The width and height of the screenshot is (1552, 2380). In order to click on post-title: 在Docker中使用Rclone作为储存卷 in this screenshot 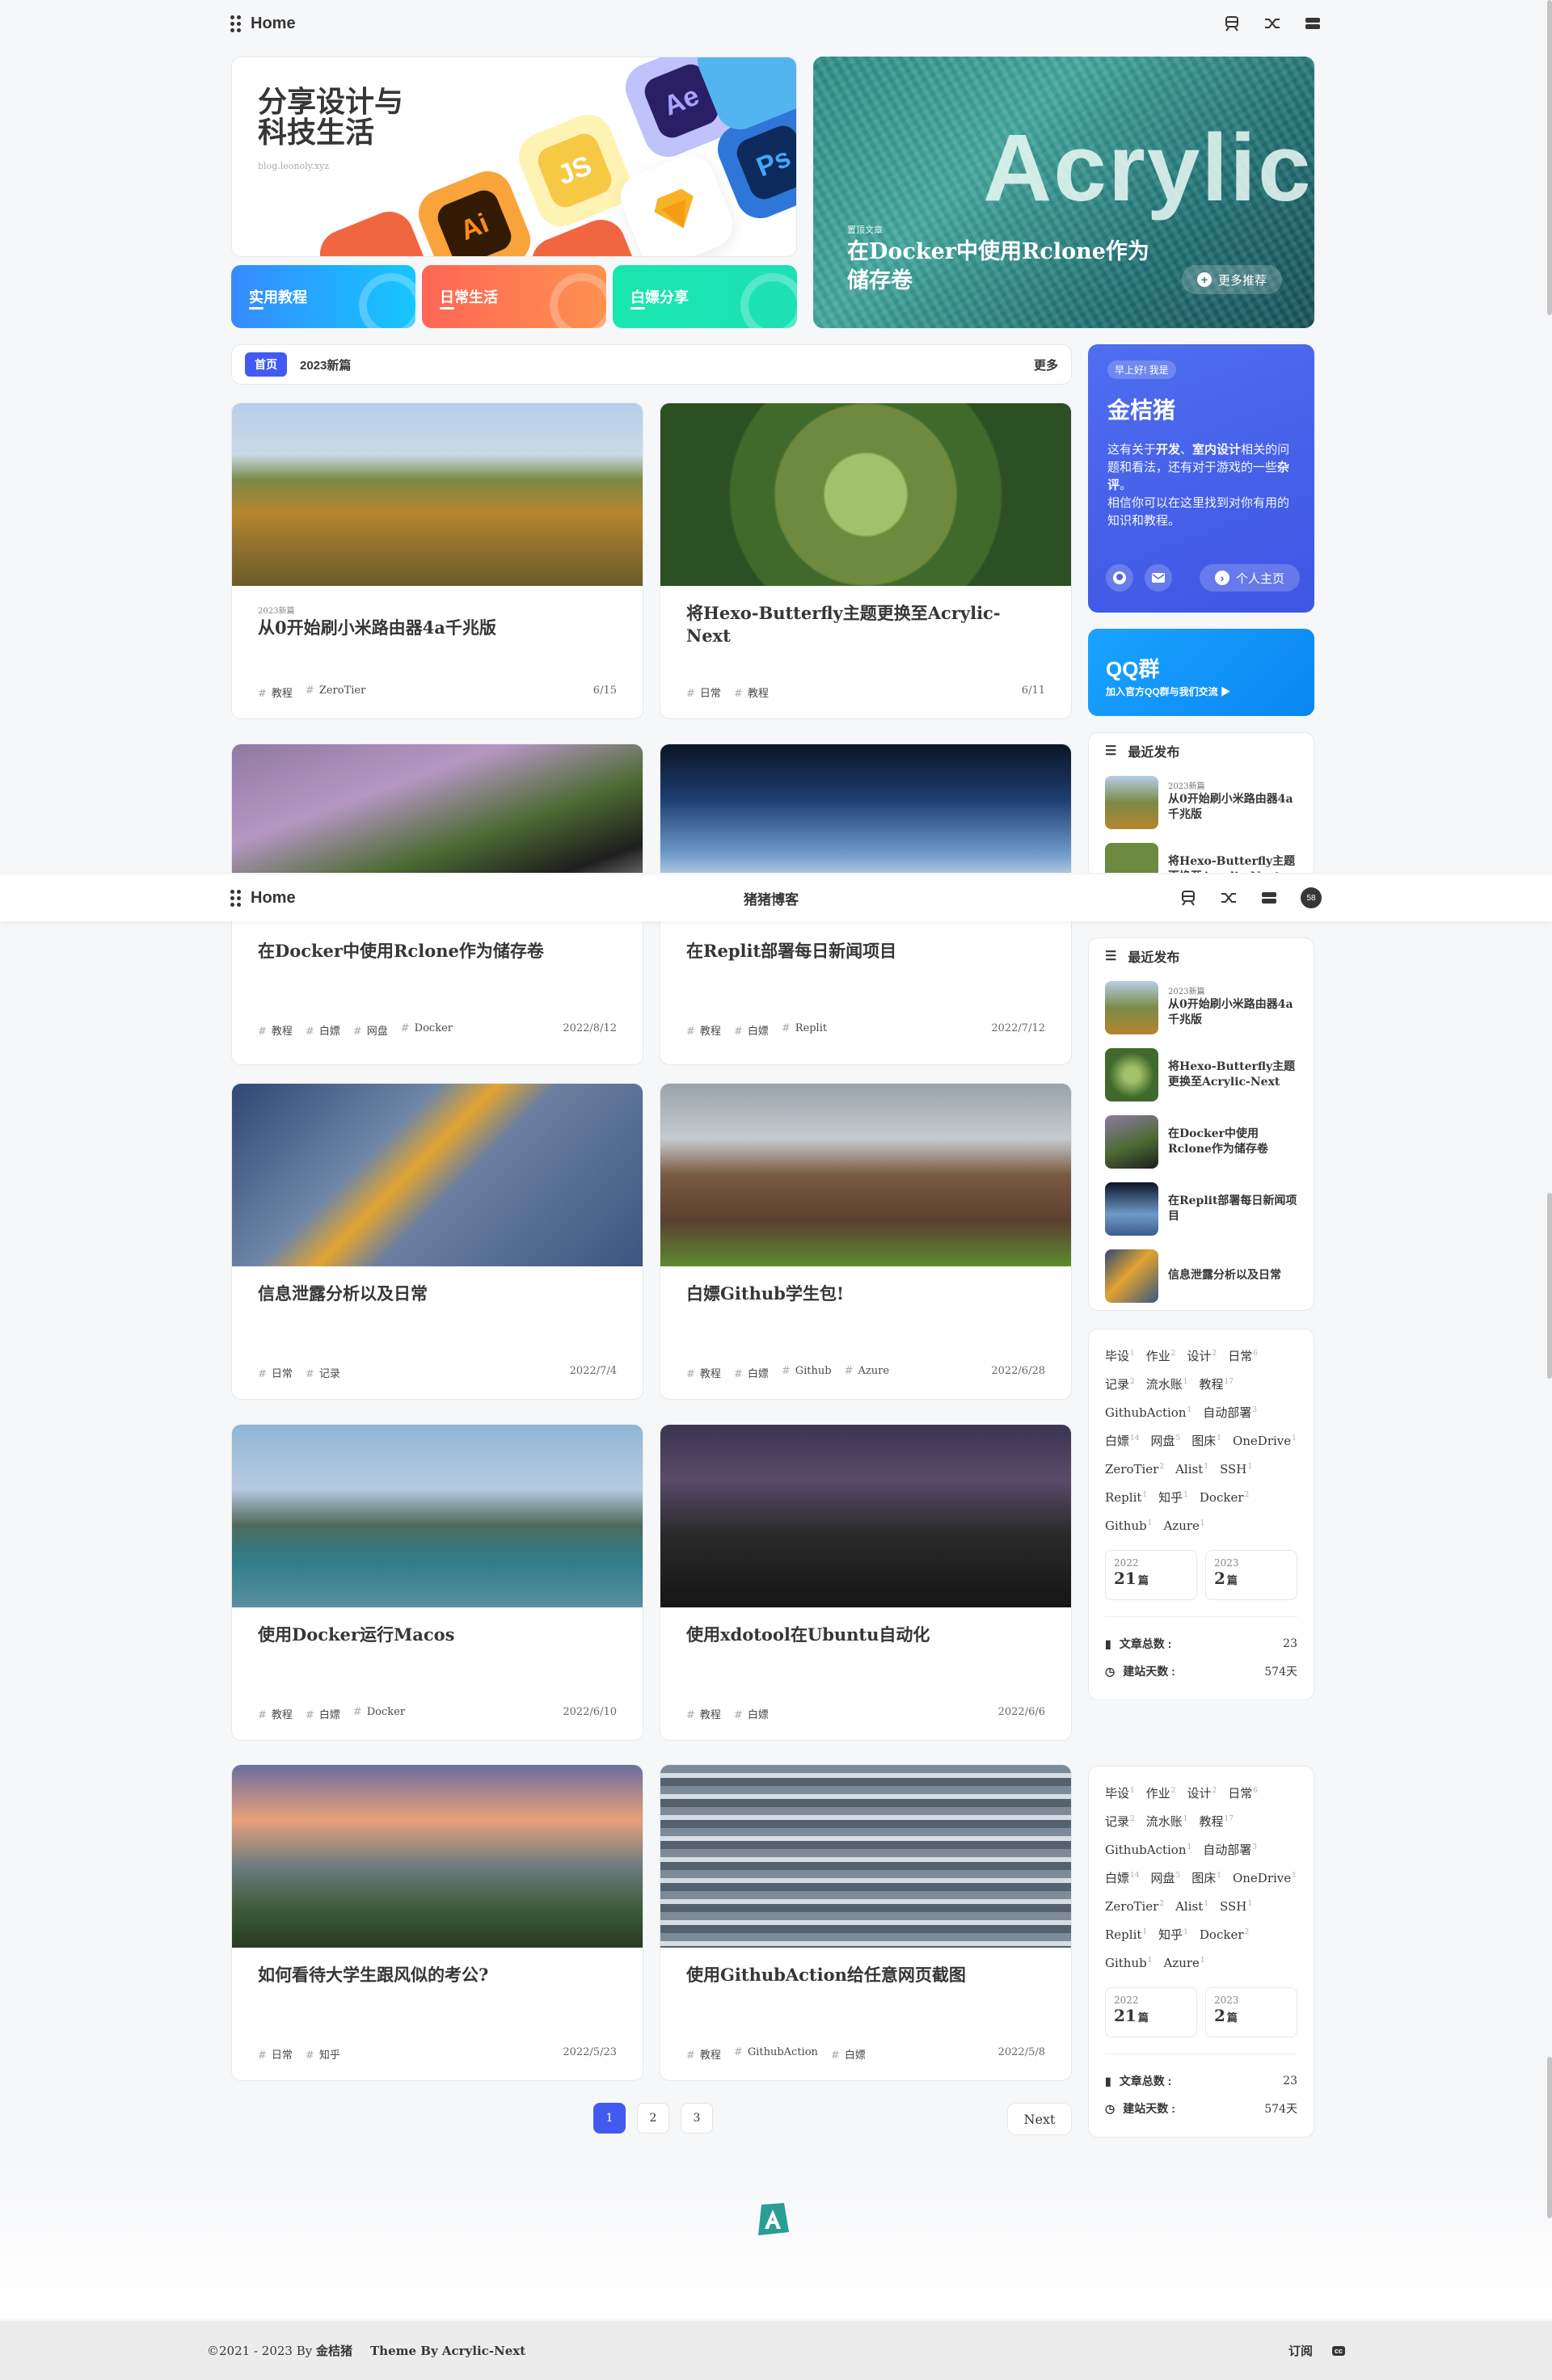, I will do `click(436, 951)`.